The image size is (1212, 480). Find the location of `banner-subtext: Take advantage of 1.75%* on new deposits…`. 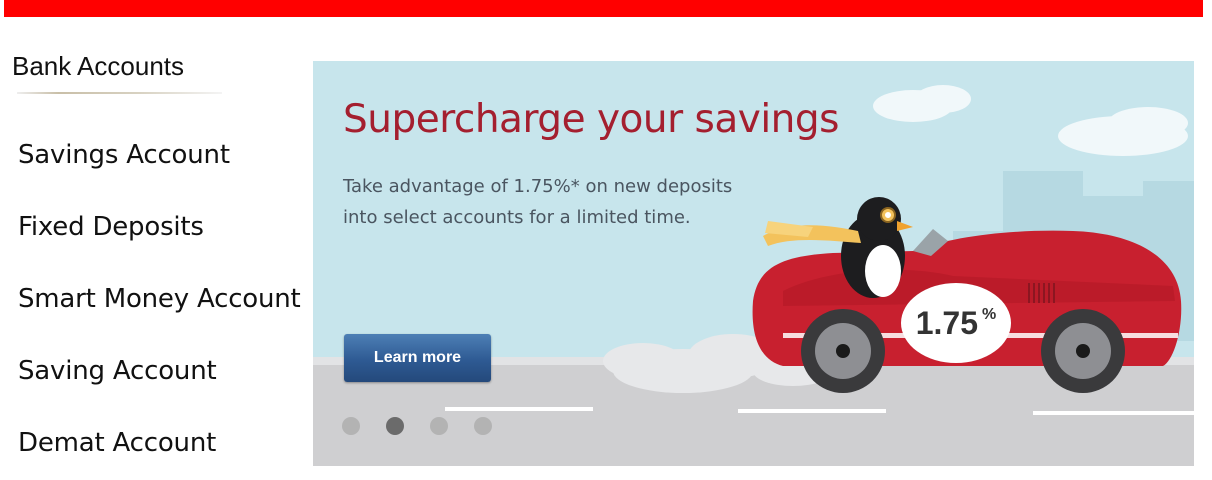

banner-subtext: Take advantage of 1.75%* on new deposits… is located at coordinates (538, 202).